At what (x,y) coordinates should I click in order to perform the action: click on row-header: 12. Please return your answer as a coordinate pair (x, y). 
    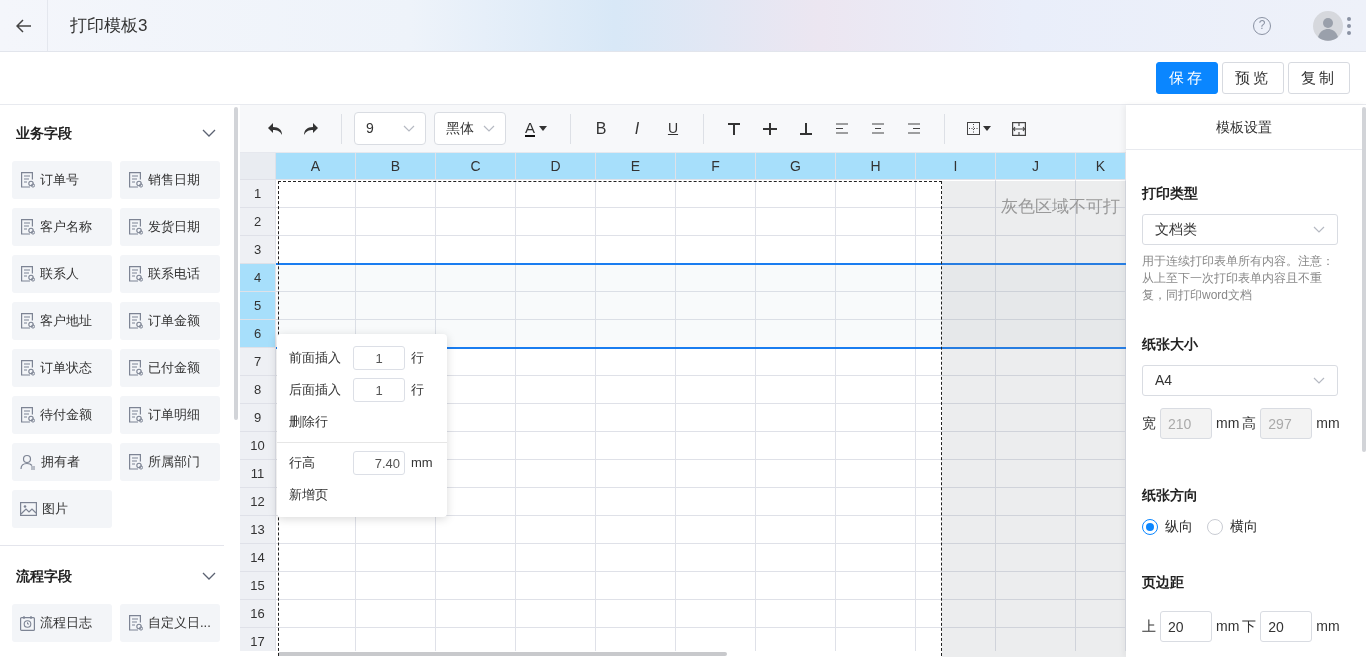
    Looking at the image, I should click on (258, 502).